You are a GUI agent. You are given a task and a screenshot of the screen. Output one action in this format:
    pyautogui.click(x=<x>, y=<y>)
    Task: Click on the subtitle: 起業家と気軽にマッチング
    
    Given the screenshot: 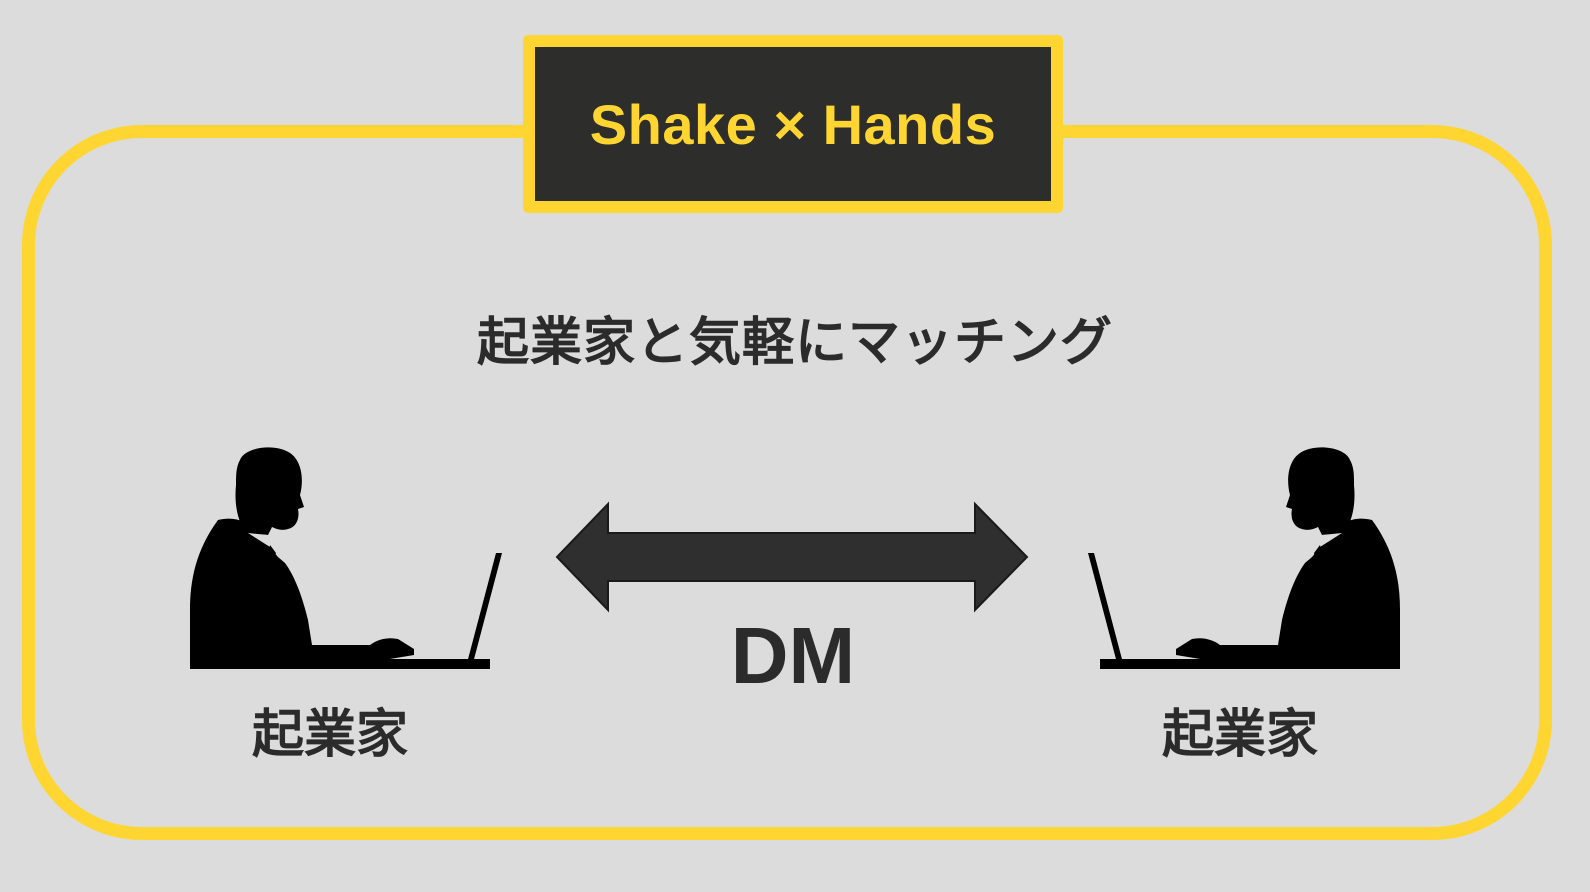 What is the action you would take?
    pyautogui.click(x=794, y=343)
    